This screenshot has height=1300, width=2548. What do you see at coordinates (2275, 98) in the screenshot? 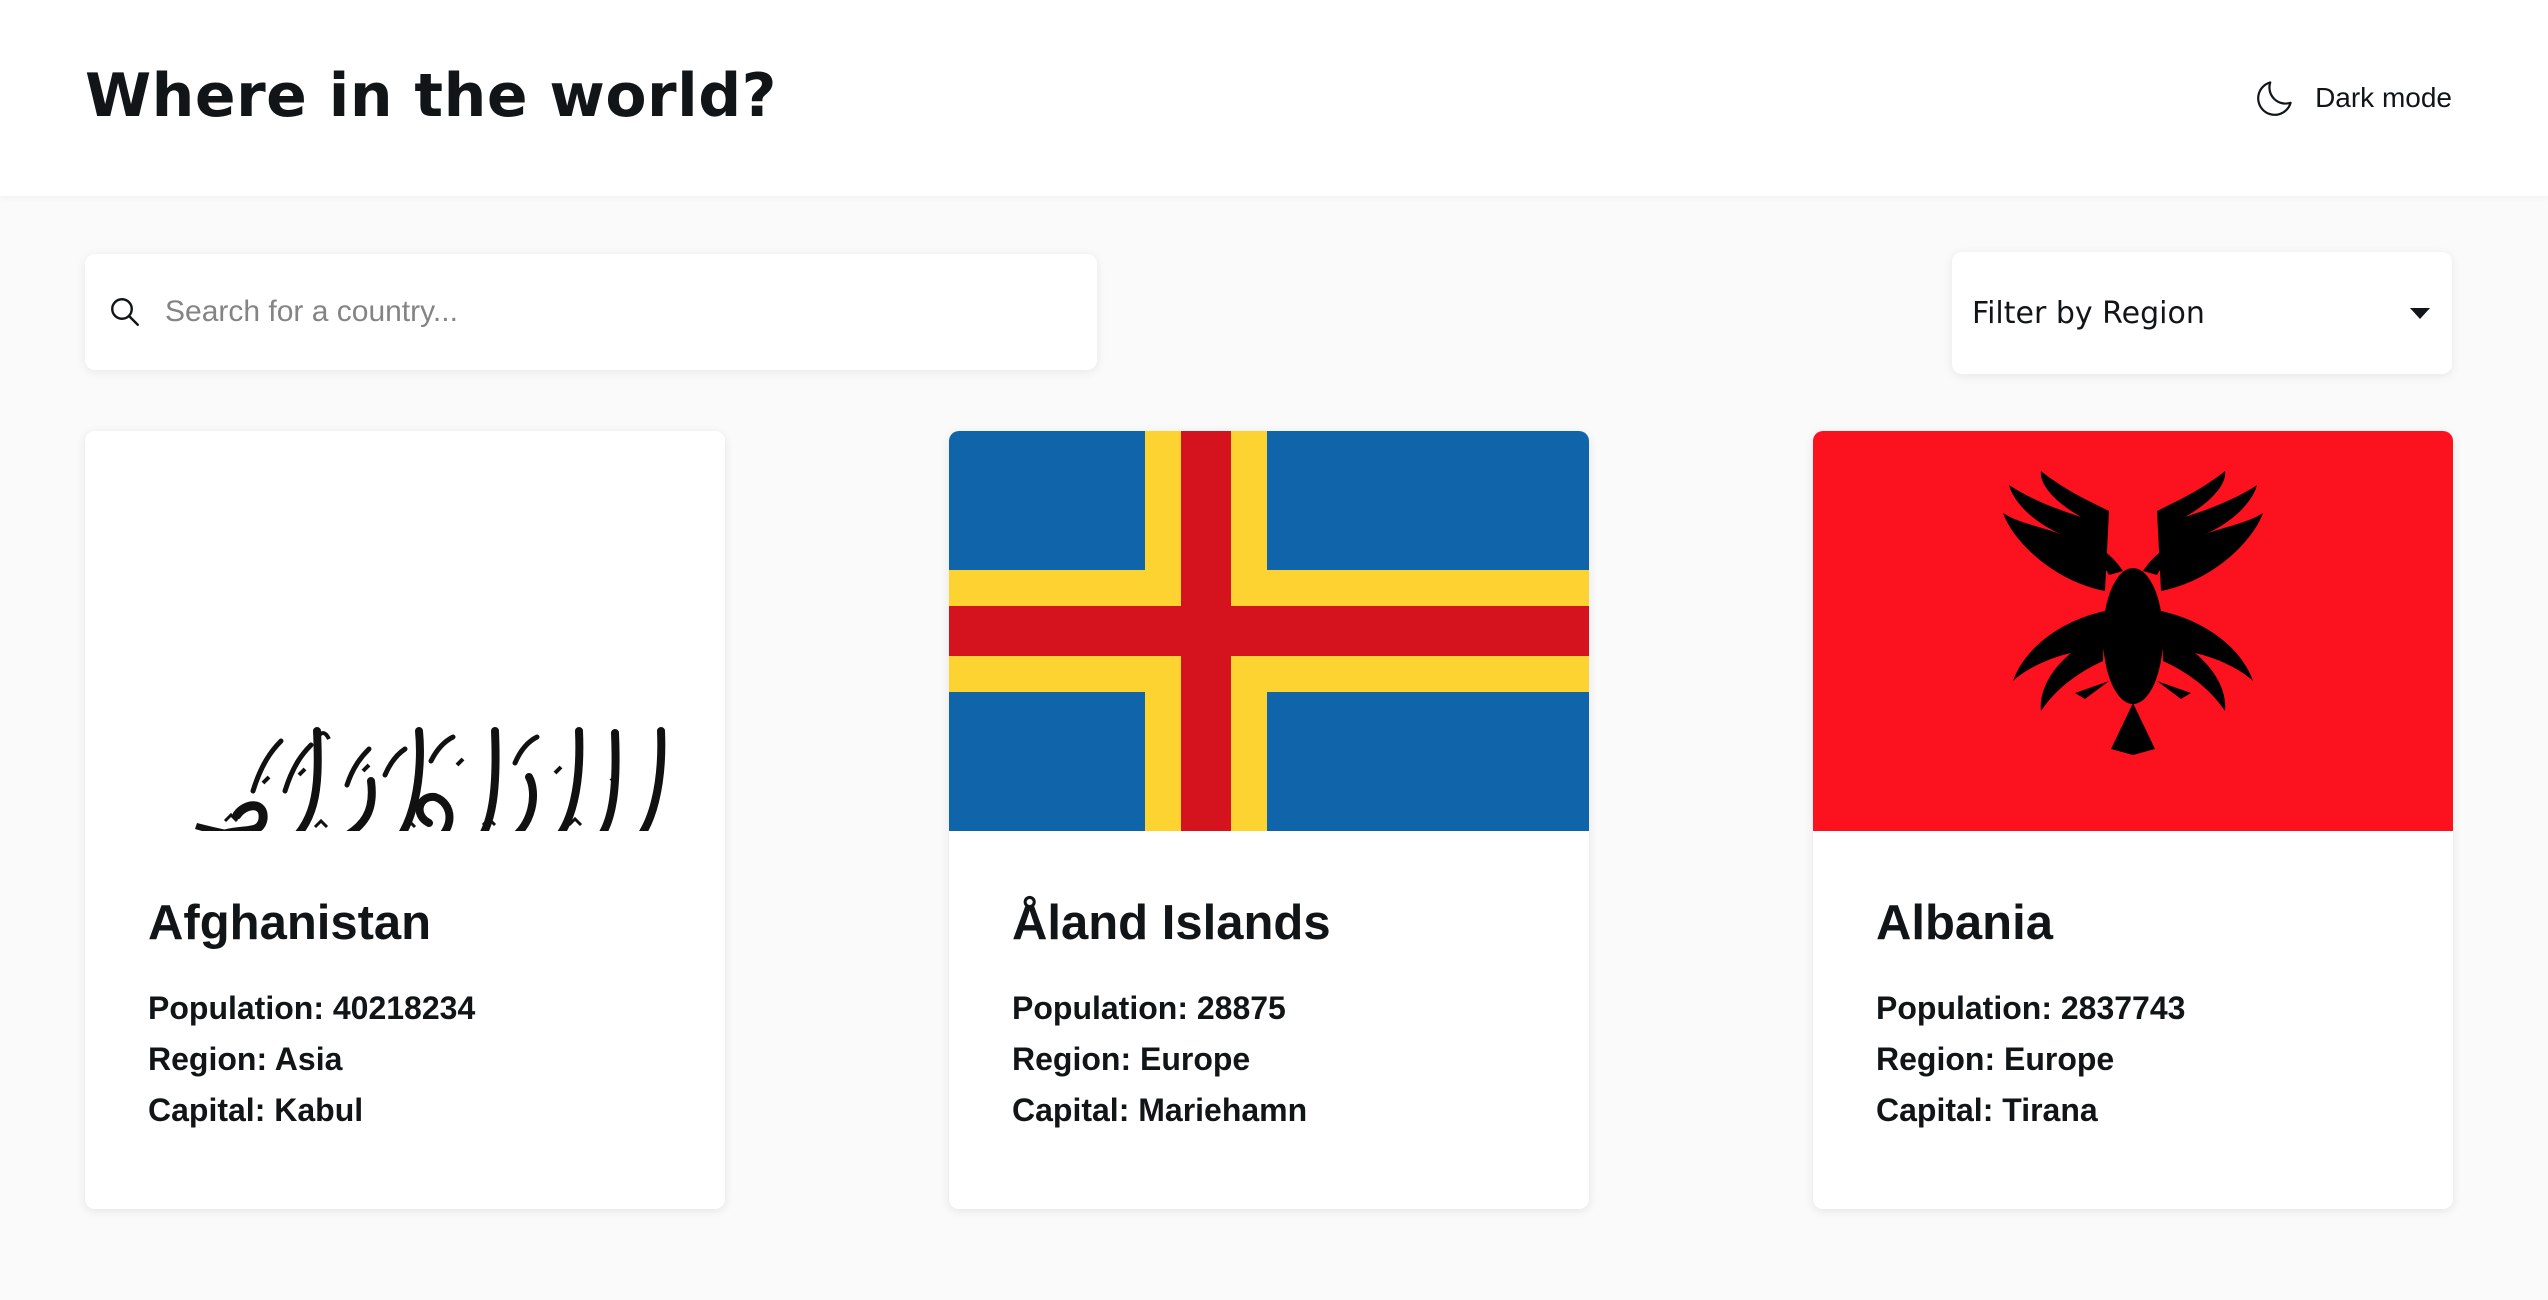
I see `moon-icon` at bounding box center [2275, 98].